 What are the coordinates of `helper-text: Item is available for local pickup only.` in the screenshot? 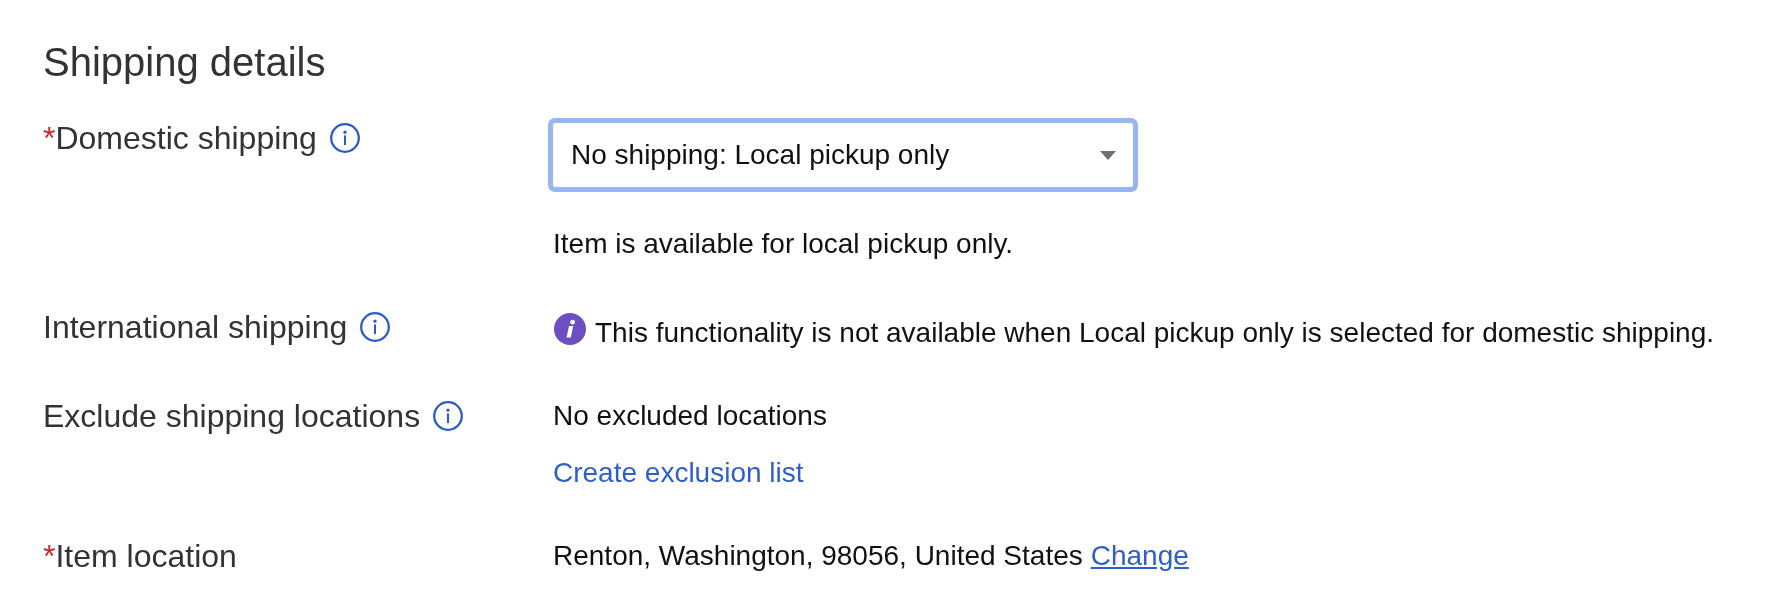 It's located at (783, 244).